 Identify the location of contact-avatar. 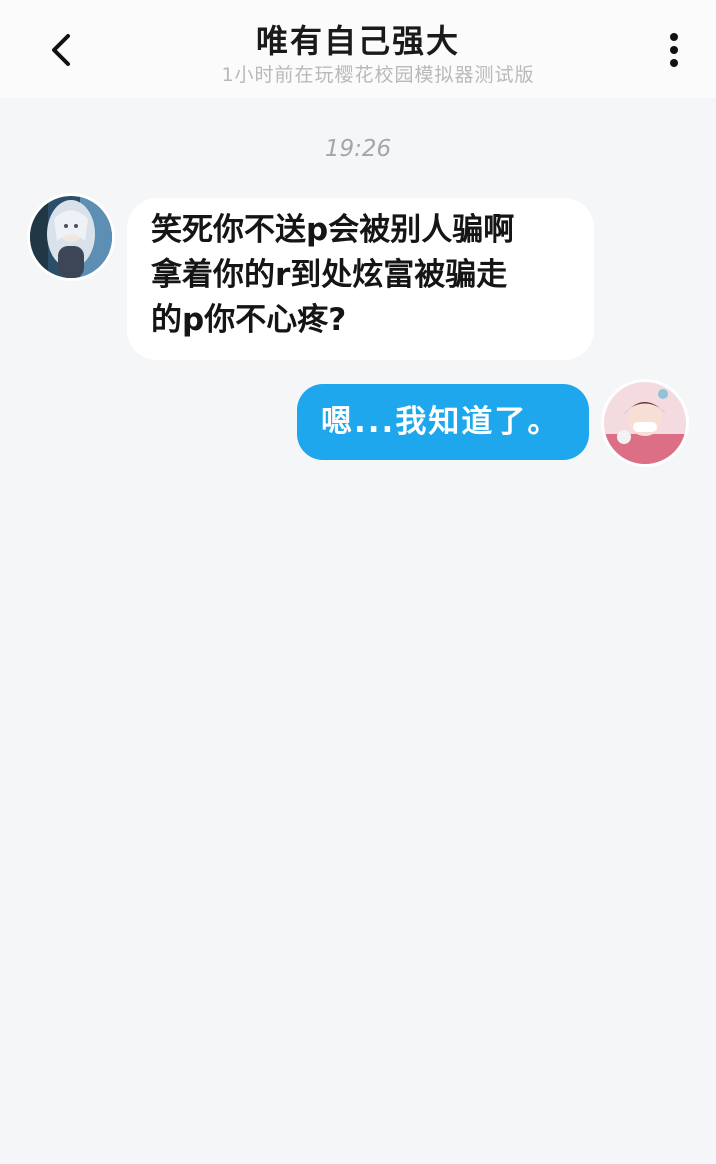
(71, 237).